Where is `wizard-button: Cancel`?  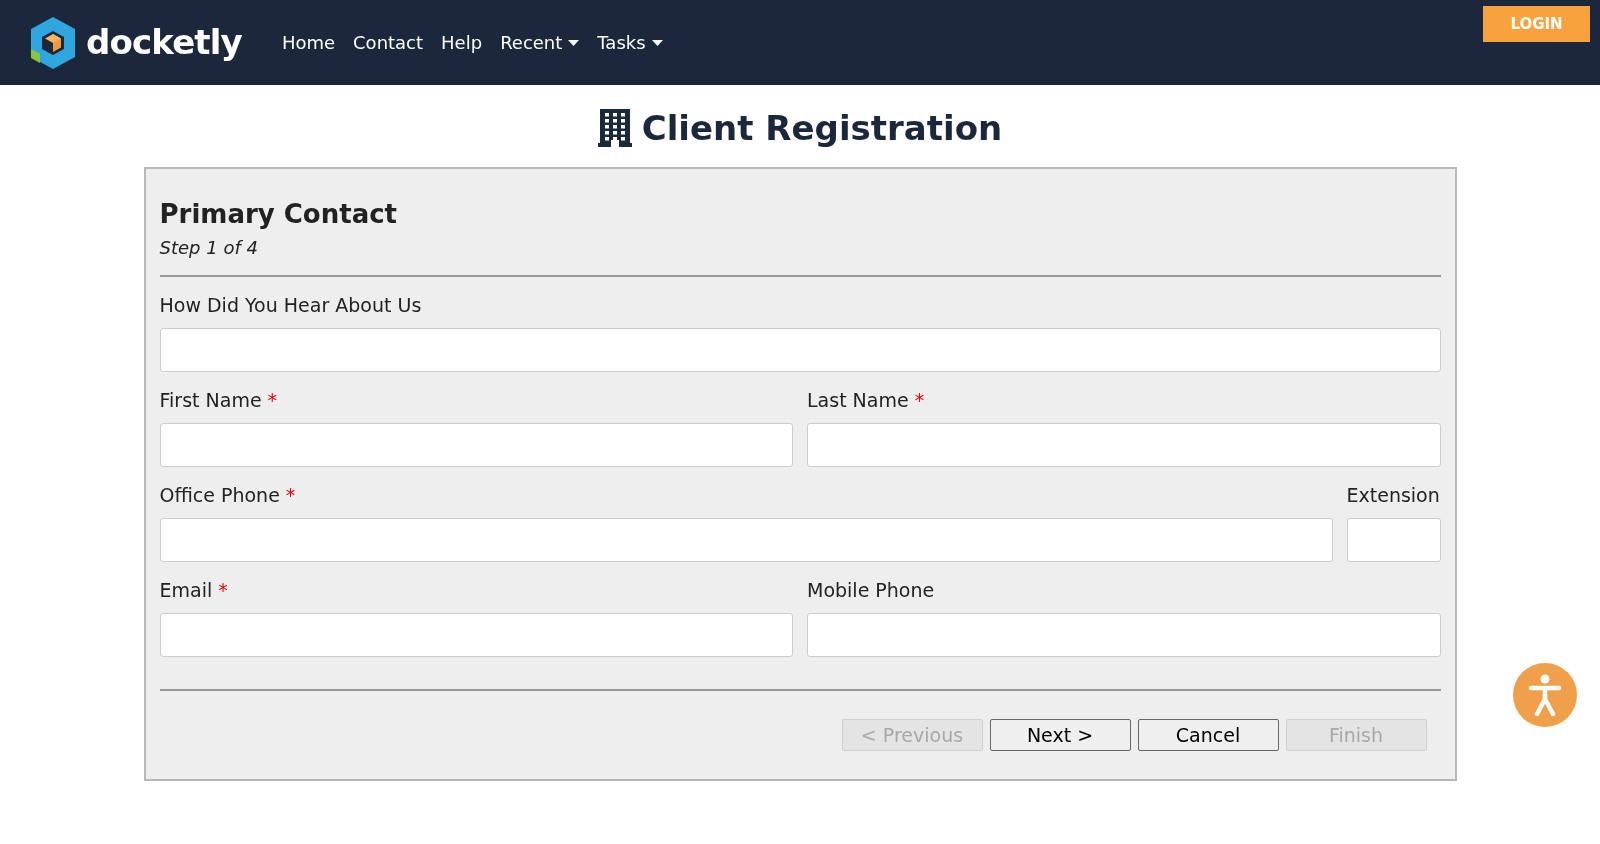 wizard-button: Cancel is located at coordinates (1208, 735).